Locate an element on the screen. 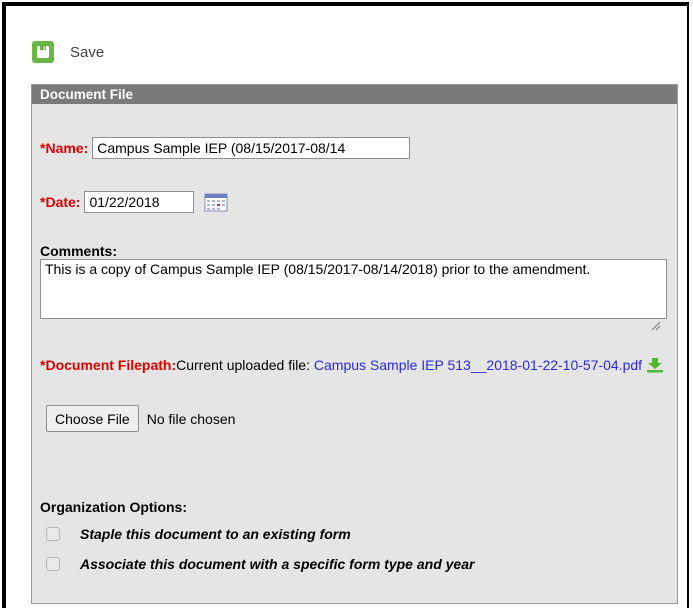 The height and width of the screenshot is (610, 693). name-row: *Name: is located at coordinates (225, 148).